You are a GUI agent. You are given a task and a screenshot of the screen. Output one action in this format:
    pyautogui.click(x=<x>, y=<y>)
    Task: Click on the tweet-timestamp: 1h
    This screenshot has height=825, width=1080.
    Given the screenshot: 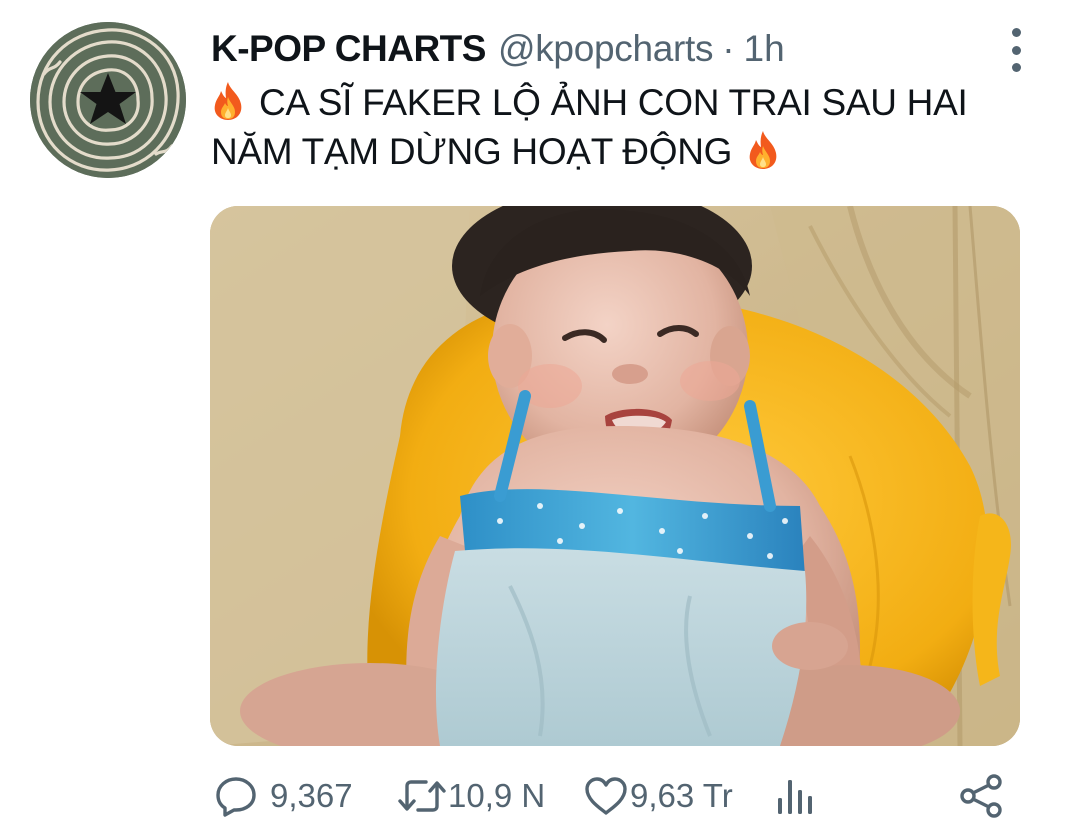 What is the action you would take?
    pyautogui.click(x=764, y=49)
    